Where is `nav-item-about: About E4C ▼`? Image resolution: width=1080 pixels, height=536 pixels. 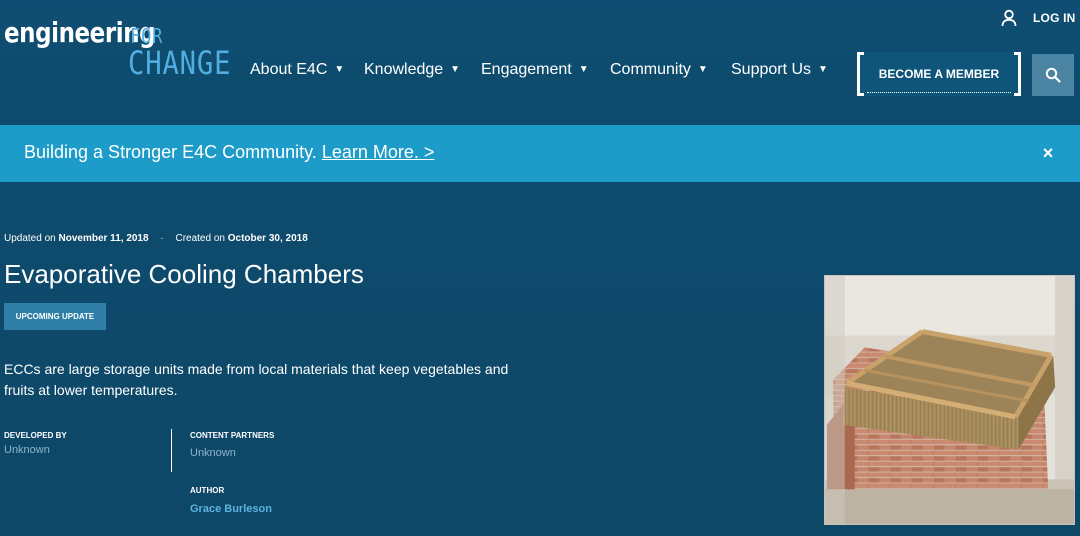
nav-item-about: About E4C ▼ is located at coordinates (297, 71).